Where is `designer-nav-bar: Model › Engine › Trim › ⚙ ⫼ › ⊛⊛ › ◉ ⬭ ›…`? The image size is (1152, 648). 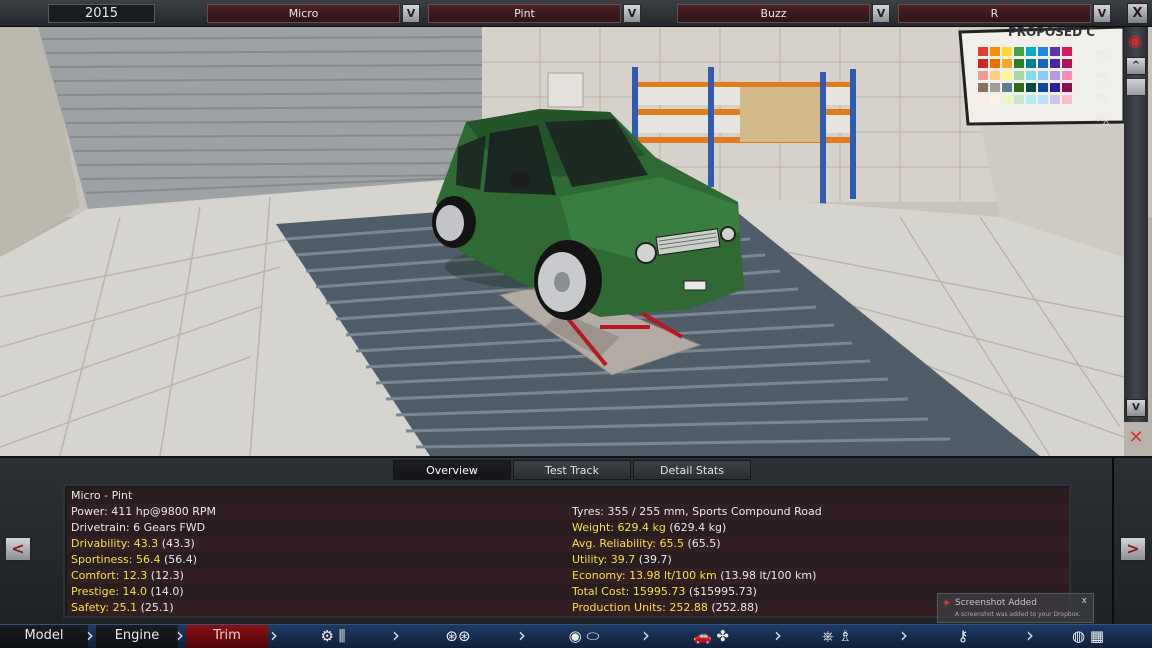 designer-nav-bar: Model › Engine › Trim › ⚙ ⫼ › ⊛⊛ › ◉ ⬭ ›… is located at coordinates (576, 636).